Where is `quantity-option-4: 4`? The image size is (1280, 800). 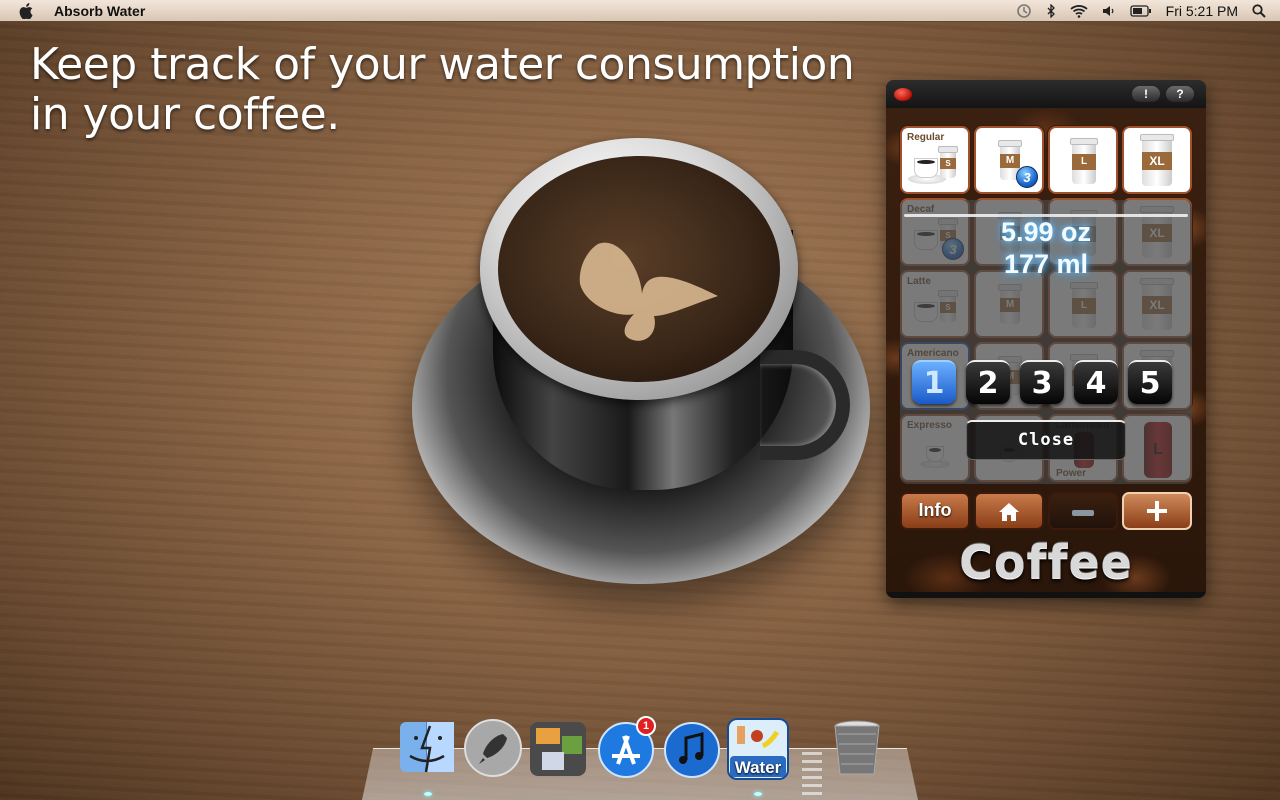 quantity-option-4: 4 is located at coordinates (1096, 382).